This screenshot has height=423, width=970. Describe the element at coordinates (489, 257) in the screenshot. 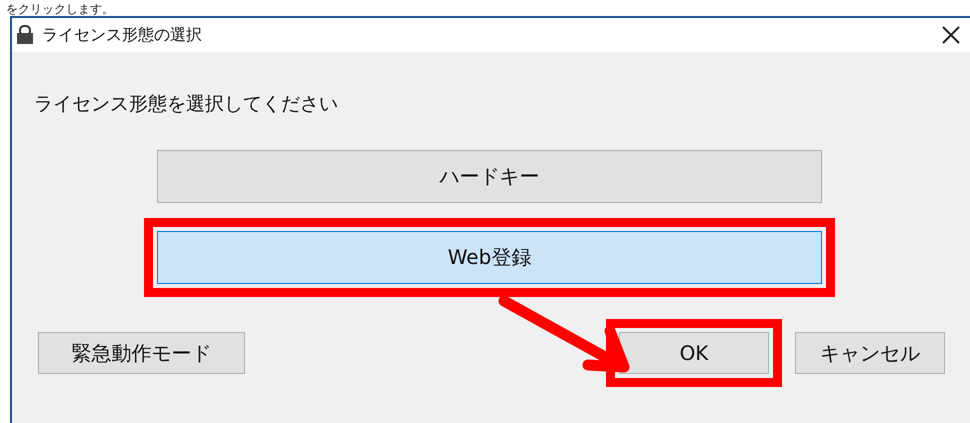

I see `option-button: Web登録` at that location.